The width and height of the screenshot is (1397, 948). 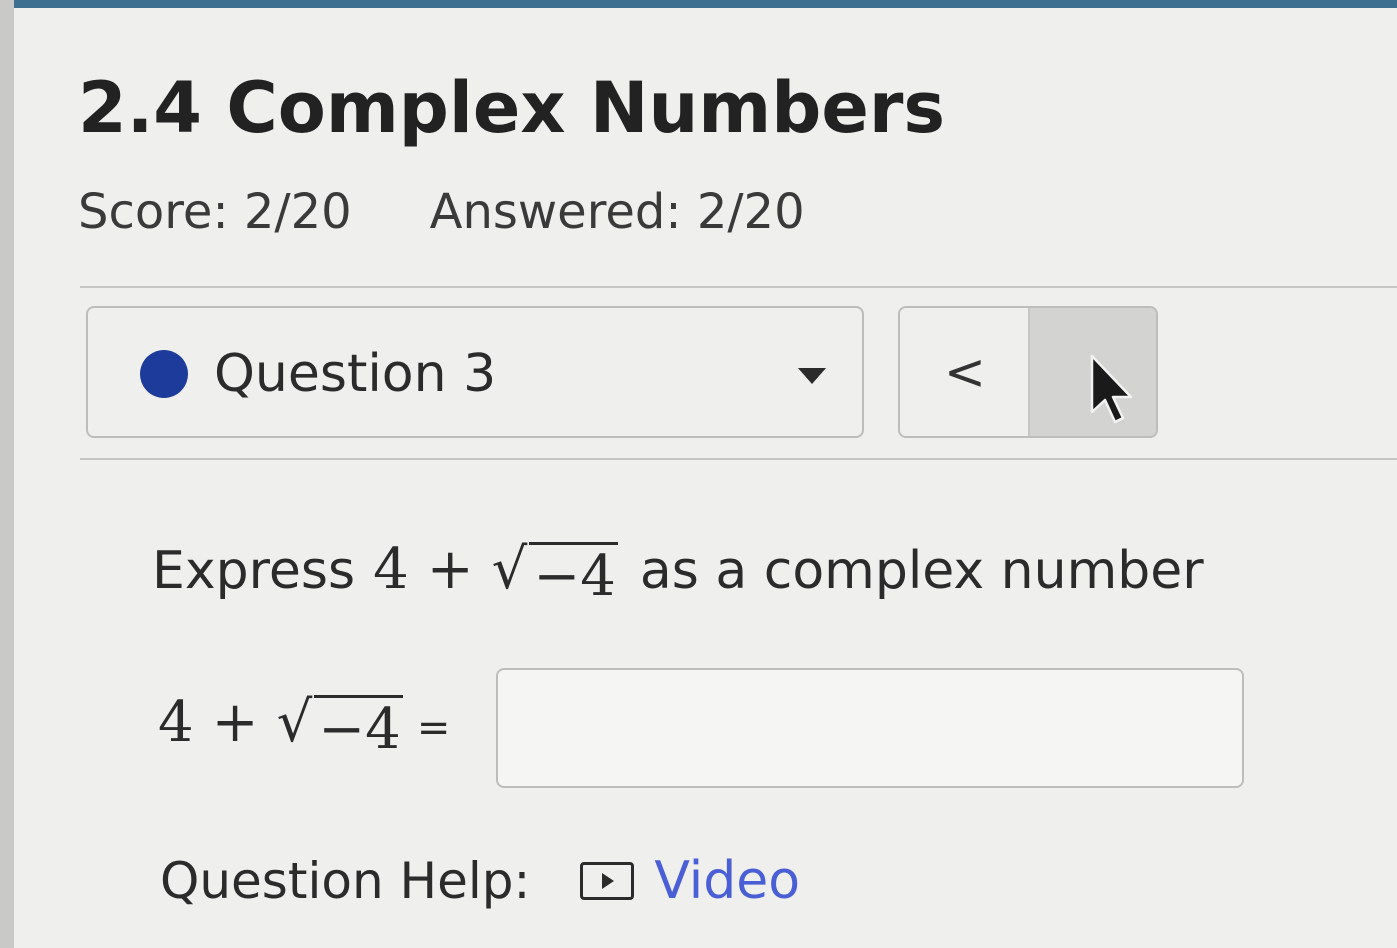 I want to click on prompt-prefix: Express, so click(x=254, y=571).